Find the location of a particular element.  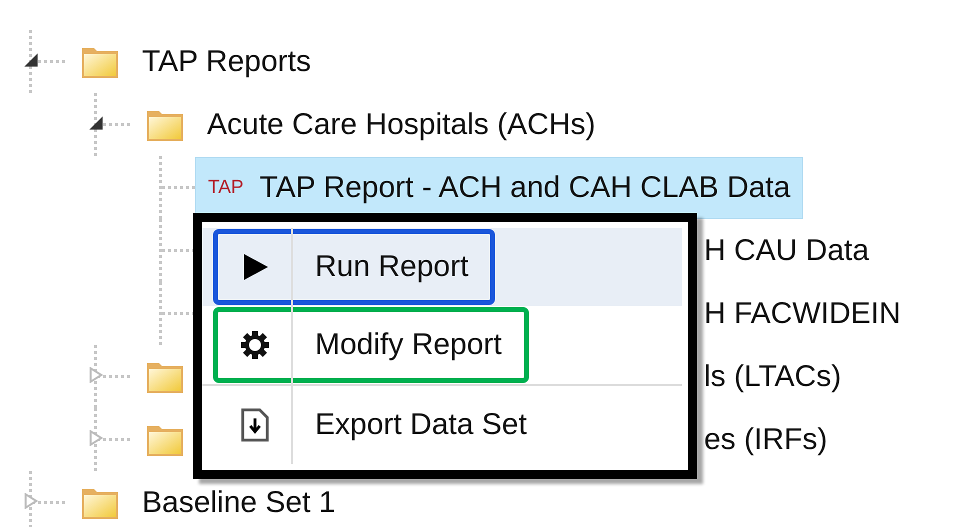

highlight-frame: Modify Report is located at coordinates (371, 345).